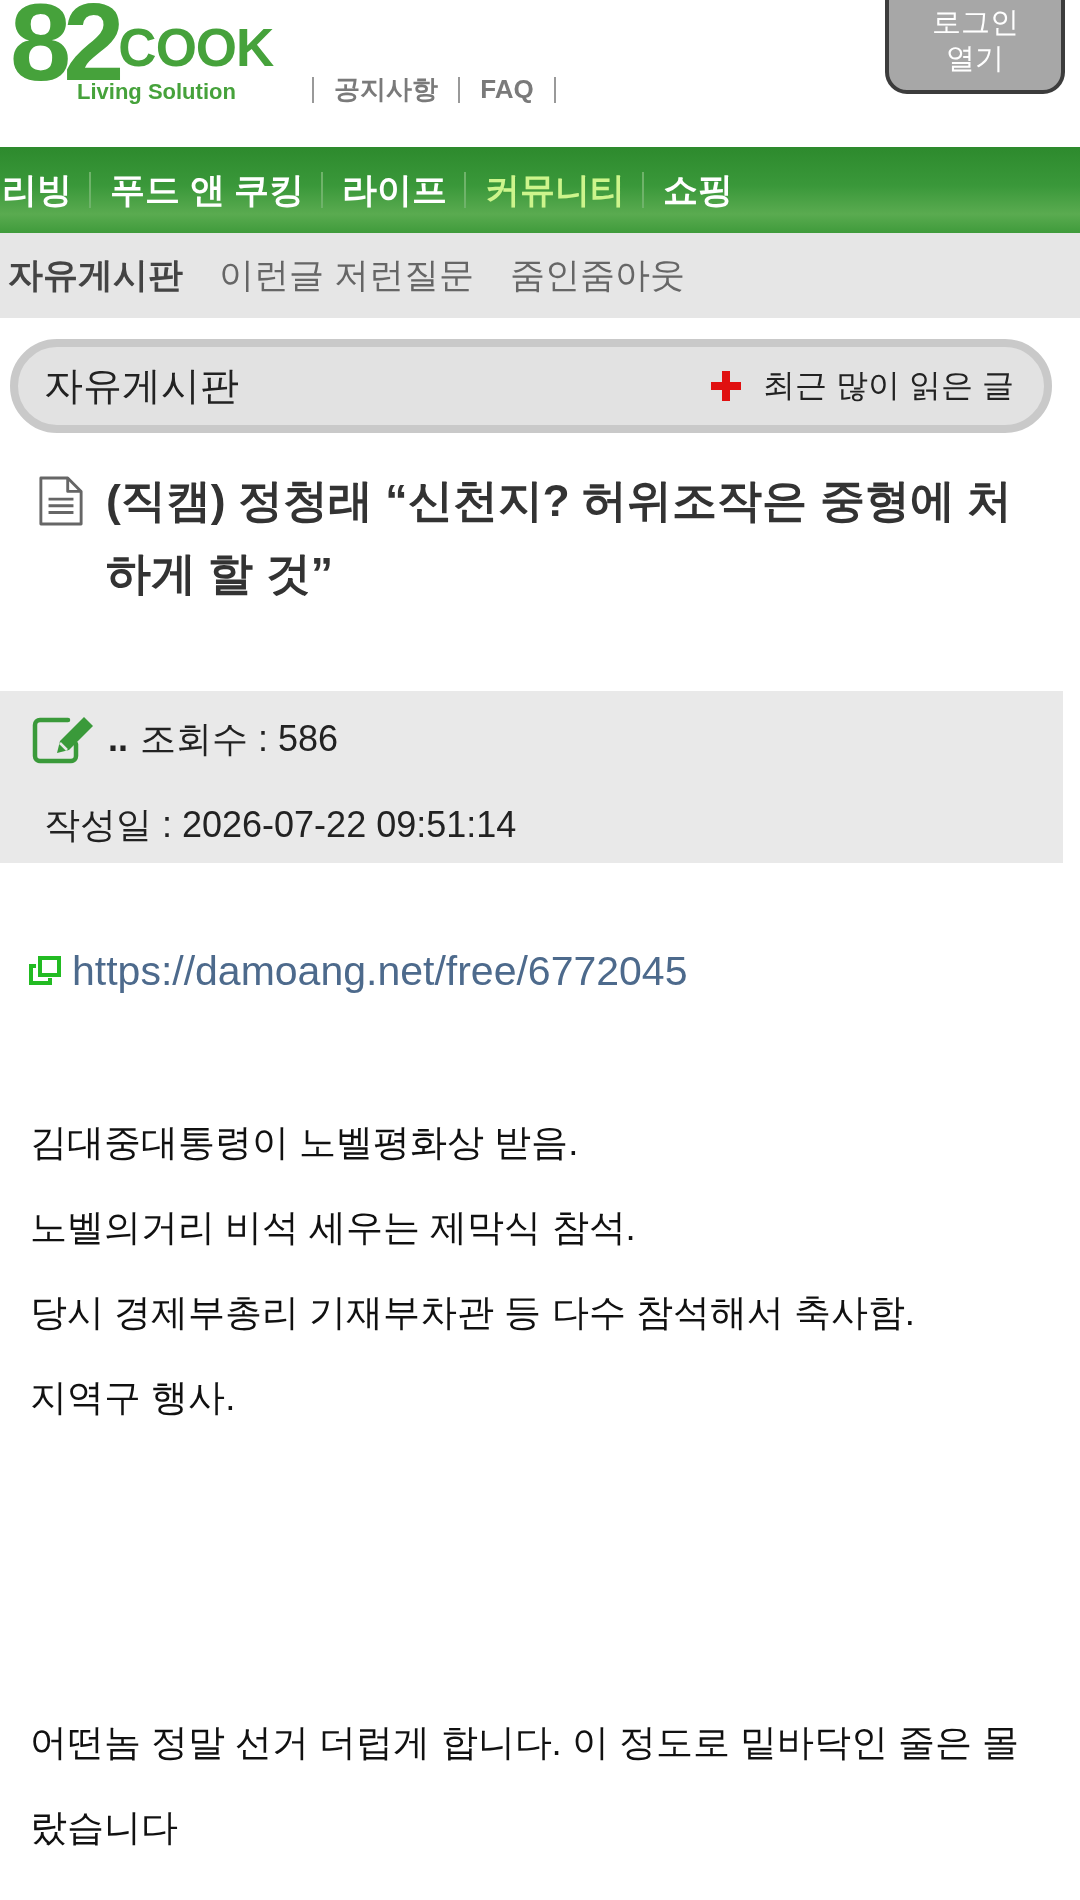 The image size is (1080, 1900). What do you see at coordinates (95, 275) in the screenshot?
I see `board-tab: 자유게시판` at bounding box center [95, 275].